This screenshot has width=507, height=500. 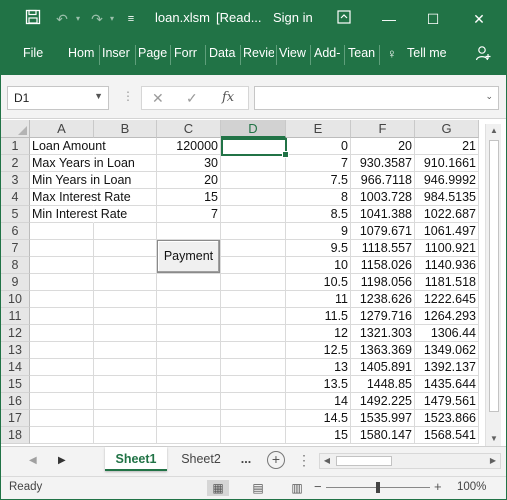 What do you see at coordinates (364, 461) in the screenshot?
I see `horizontal-scroll-thumb` at bounding box center [364, 461].